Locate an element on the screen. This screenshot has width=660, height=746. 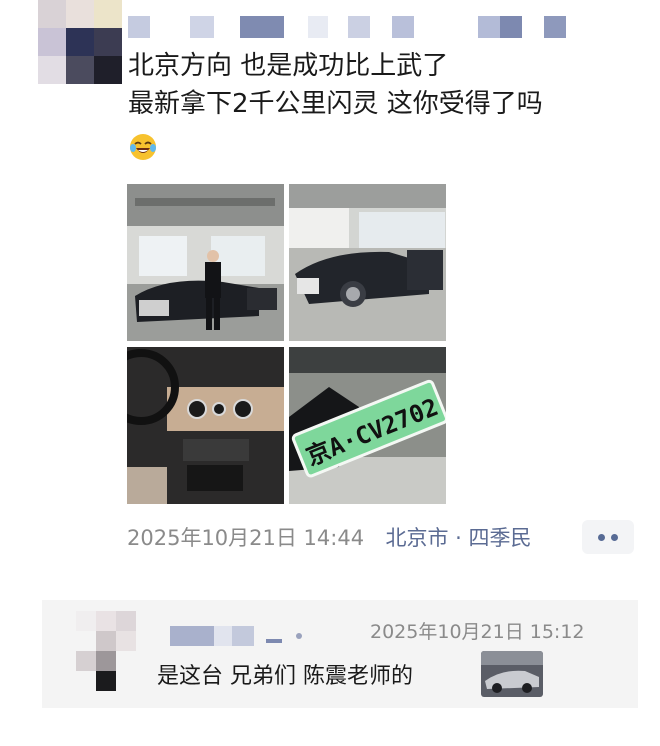
post-text-line-2: 最新拿下2千公里闪灵 这你受得了吗 is located at coordinates (335, 104).